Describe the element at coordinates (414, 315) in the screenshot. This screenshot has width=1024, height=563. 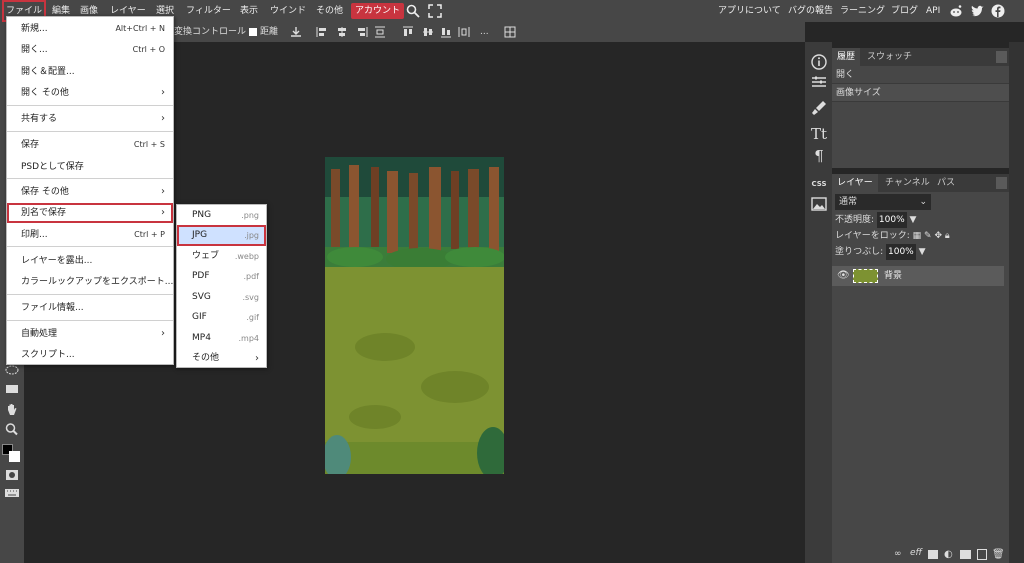
I see `image-canvas` at that location.